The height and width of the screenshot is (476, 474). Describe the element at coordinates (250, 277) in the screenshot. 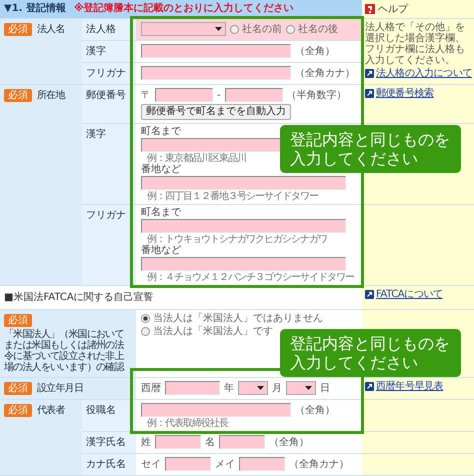

I see `example-hint: 例：４チョウメ１２バンチ３ゴウシーサイドタワー` at that location.